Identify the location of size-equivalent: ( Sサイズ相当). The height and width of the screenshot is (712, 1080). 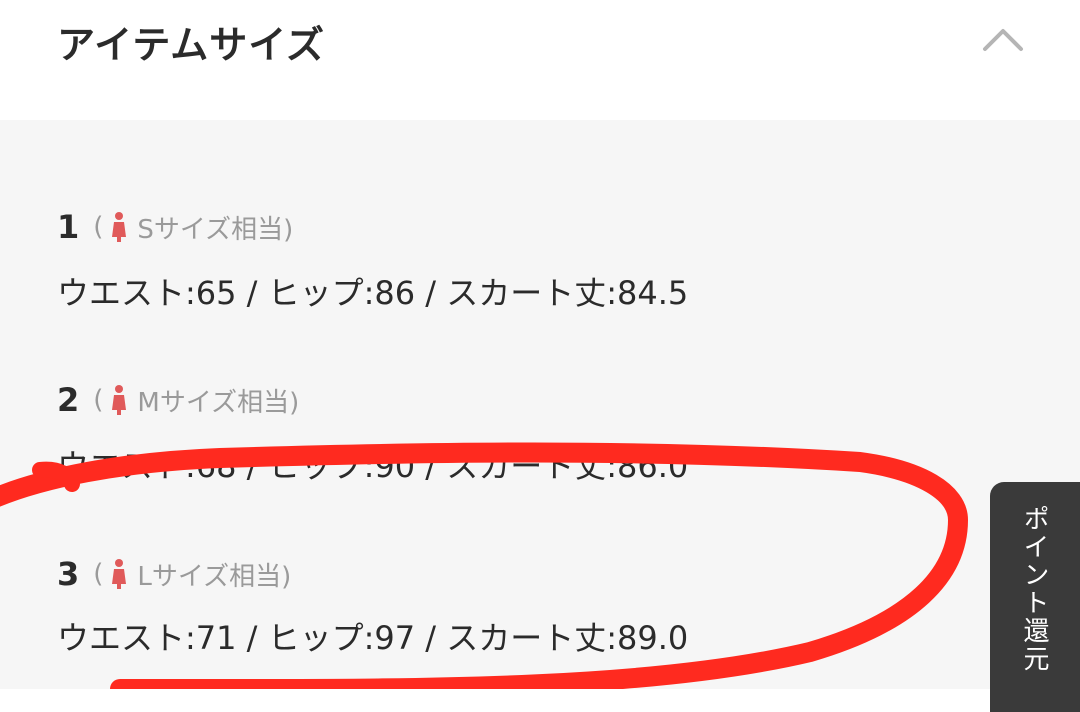
(193, 228).